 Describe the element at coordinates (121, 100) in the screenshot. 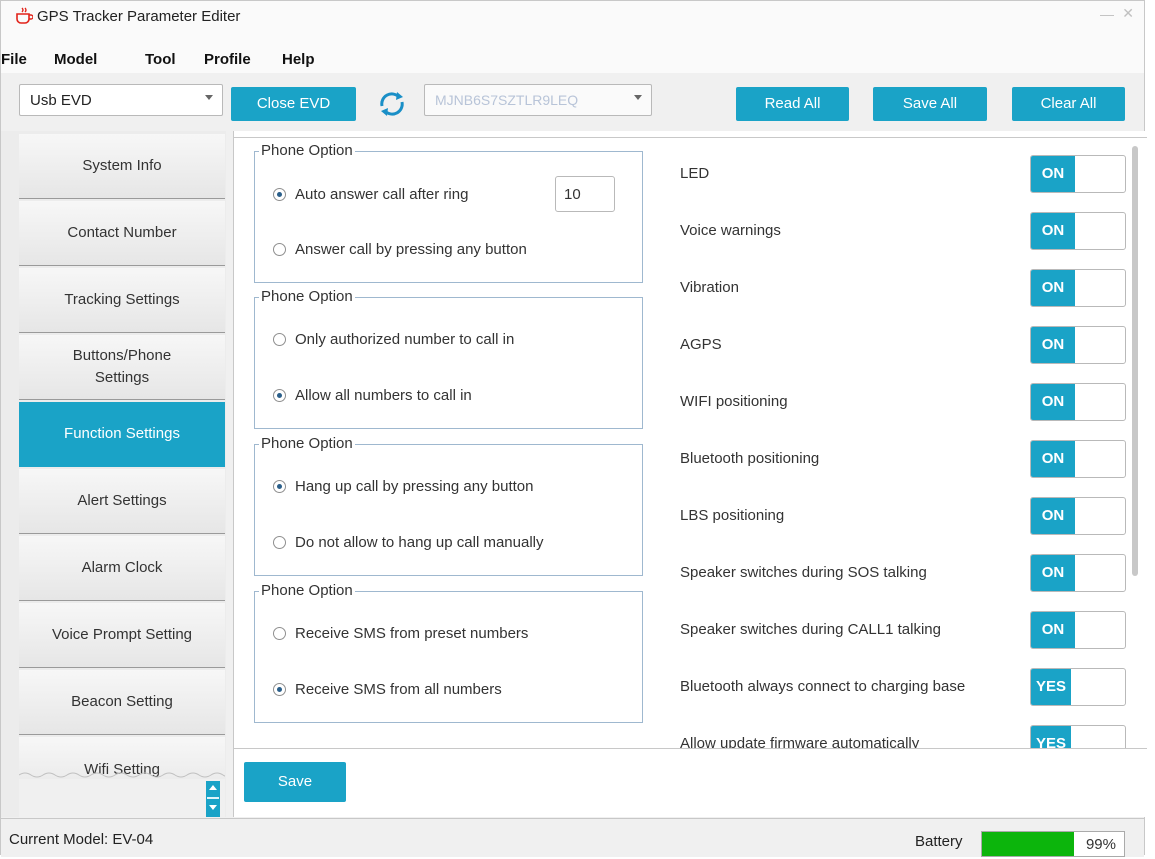

I see `connection-select: Usb EVD` at that location.